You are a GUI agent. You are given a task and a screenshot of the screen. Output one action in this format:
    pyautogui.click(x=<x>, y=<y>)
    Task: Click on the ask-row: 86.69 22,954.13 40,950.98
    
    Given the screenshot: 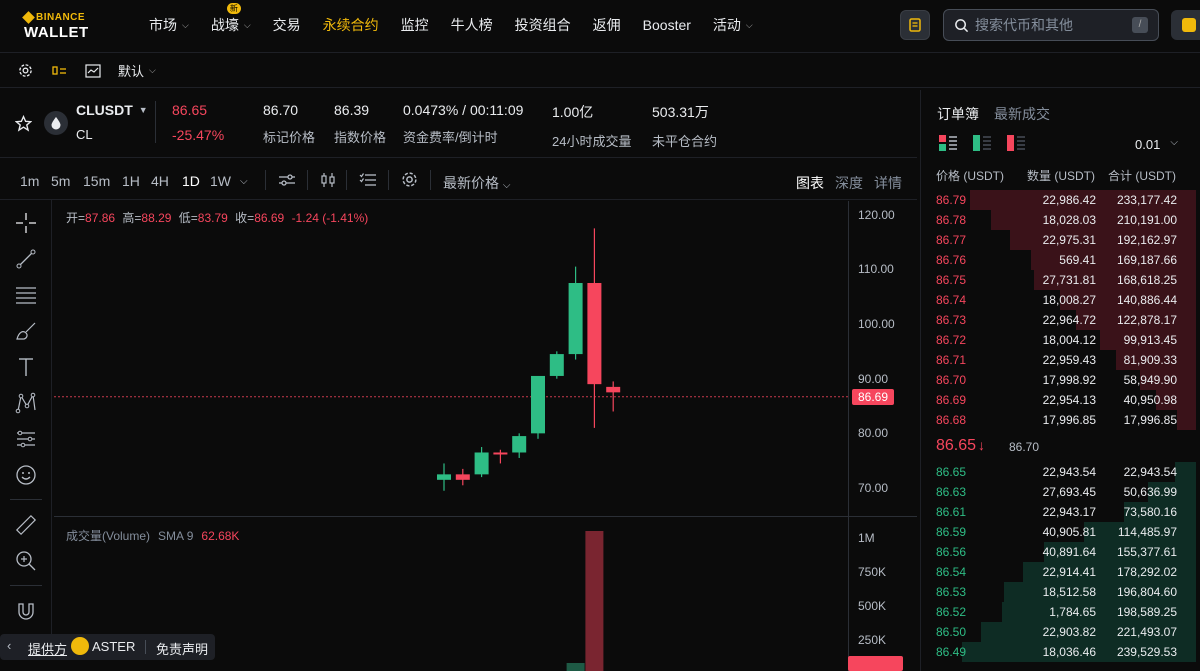 What is the action you would take?
    pyautogui.click(x=1063, y=400)
    